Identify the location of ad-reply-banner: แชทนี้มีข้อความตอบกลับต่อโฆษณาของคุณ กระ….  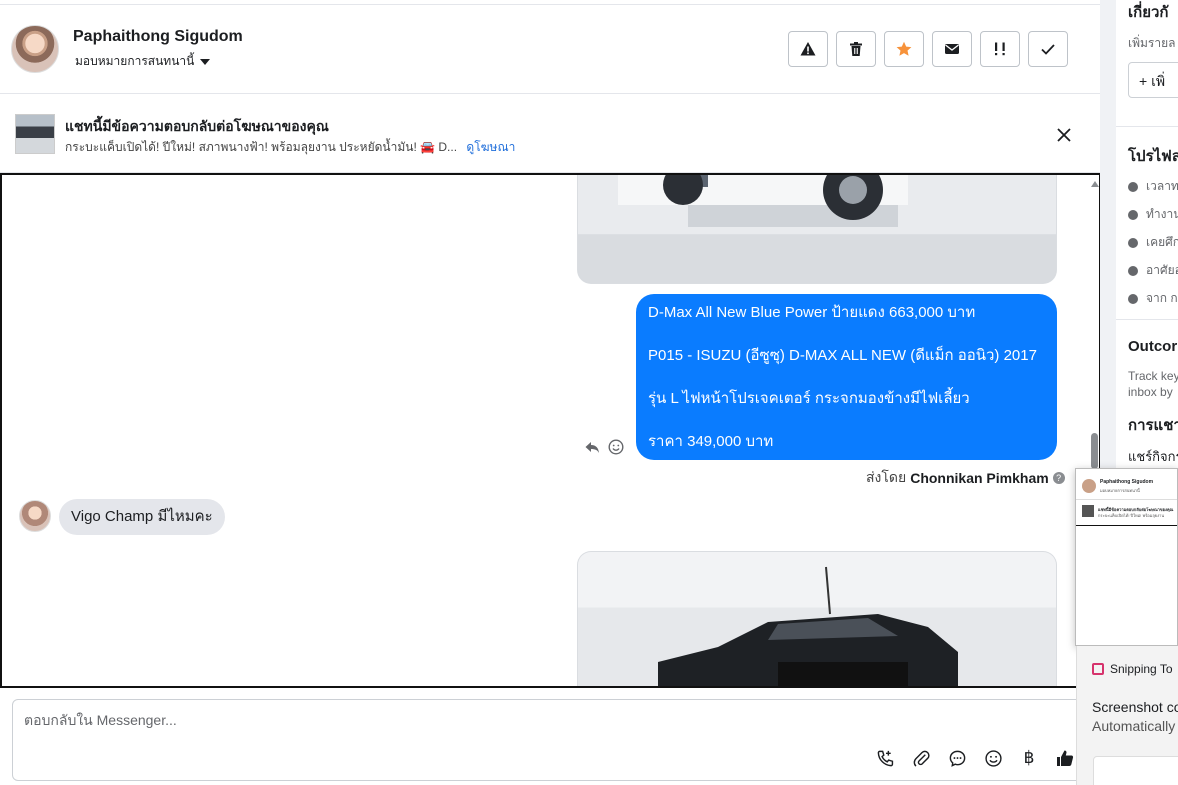
(550, 134).